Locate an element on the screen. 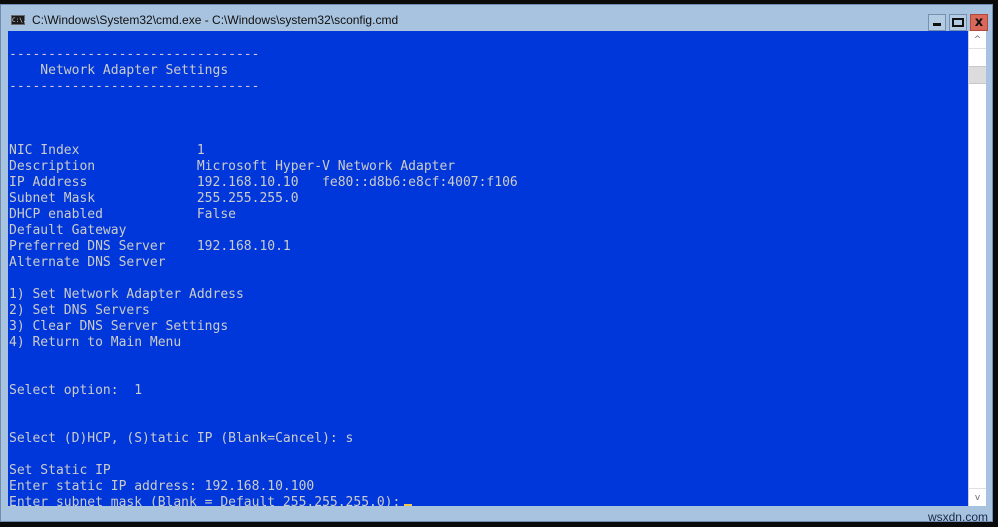 This screenshot has height=527, width=998. maximize-button is located at coordinates (958, 22).